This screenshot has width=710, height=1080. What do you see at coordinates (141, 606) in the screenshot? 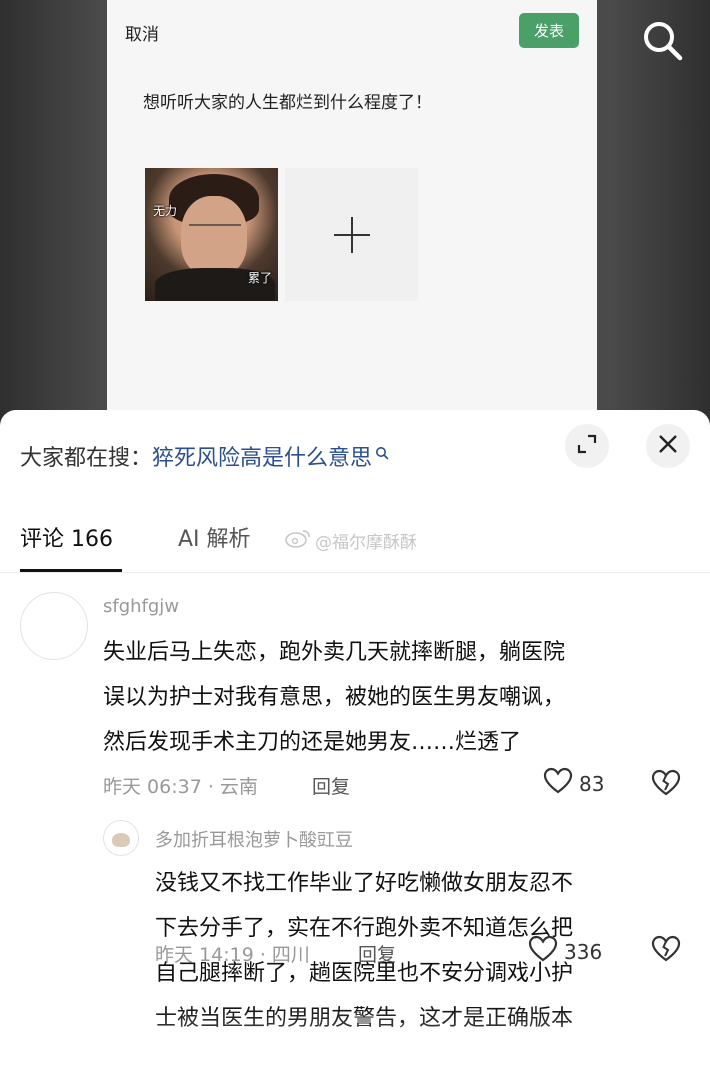
I see `comment-username: sfghfgjw` at bounding box center [141, 606].